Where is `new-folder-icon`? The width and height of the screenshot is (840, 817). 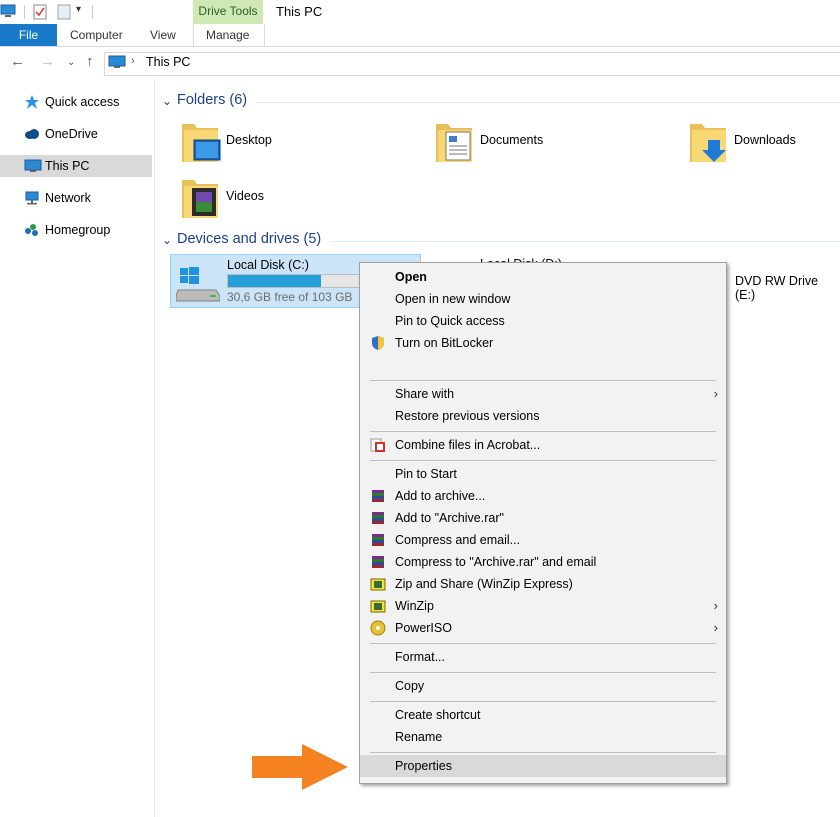 new-folder-icon is located at coordinates (64, 13).